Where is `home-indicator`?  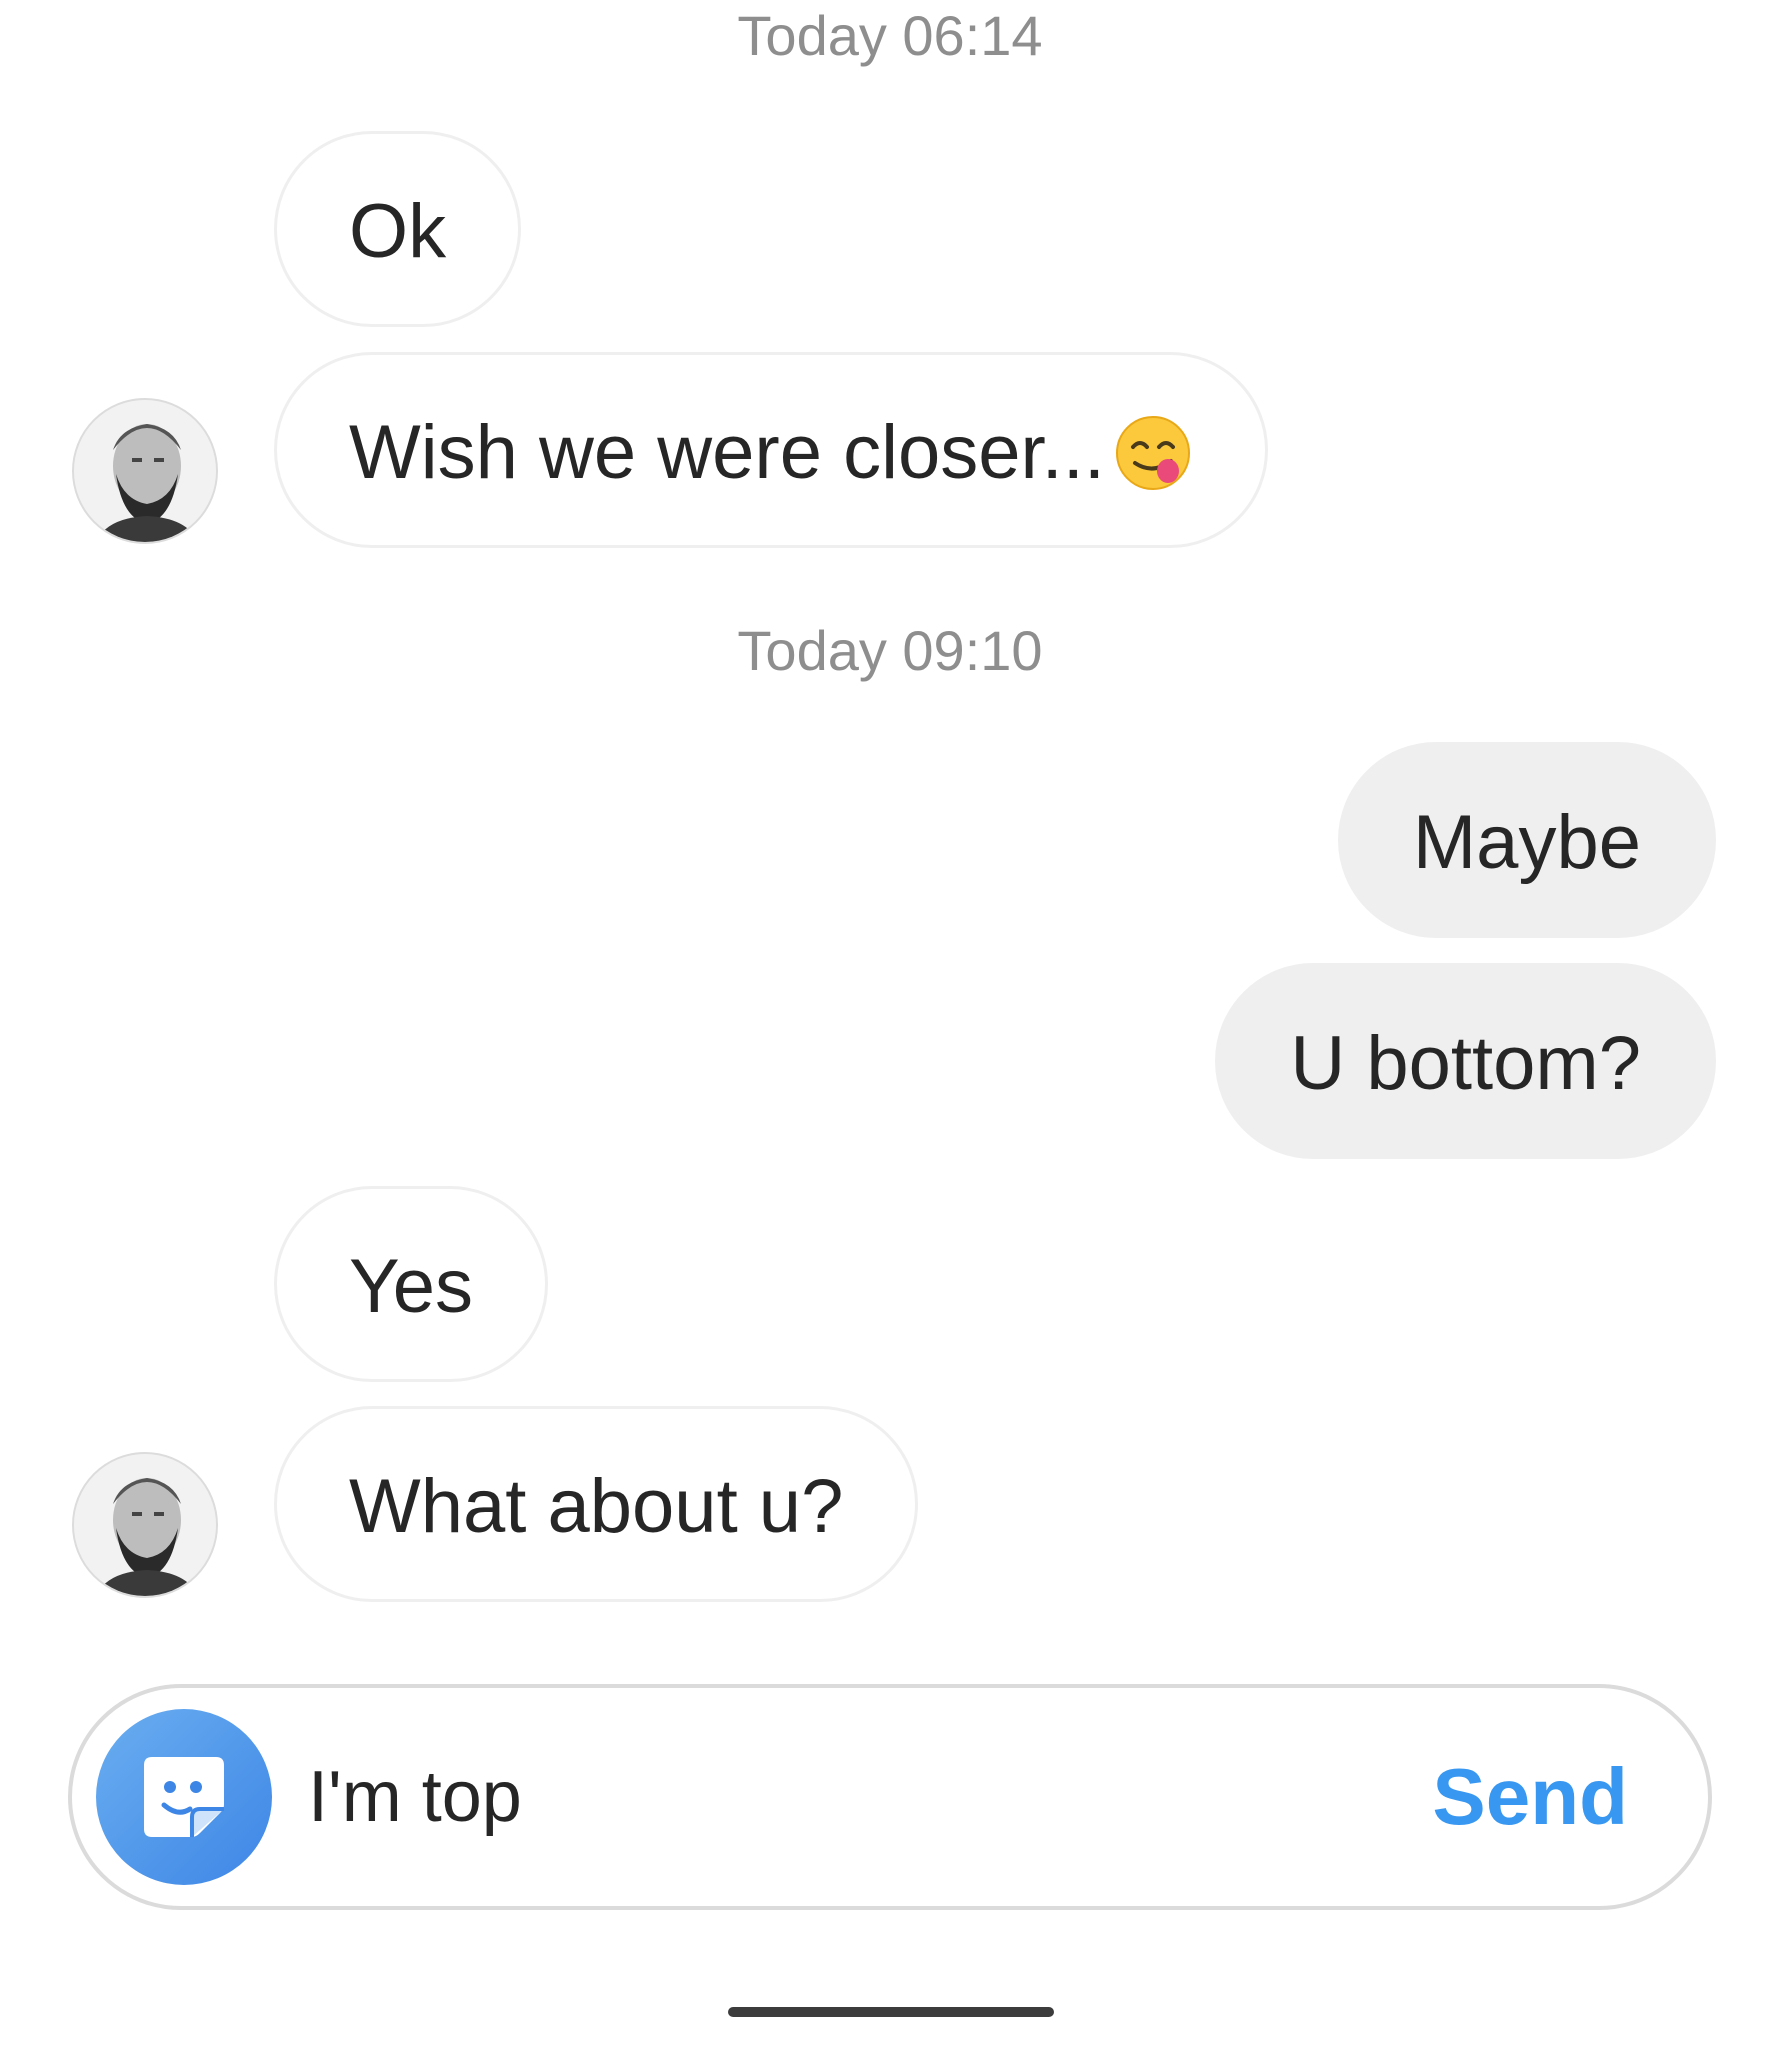 home-indicator is located at coordinates (891, 2012).